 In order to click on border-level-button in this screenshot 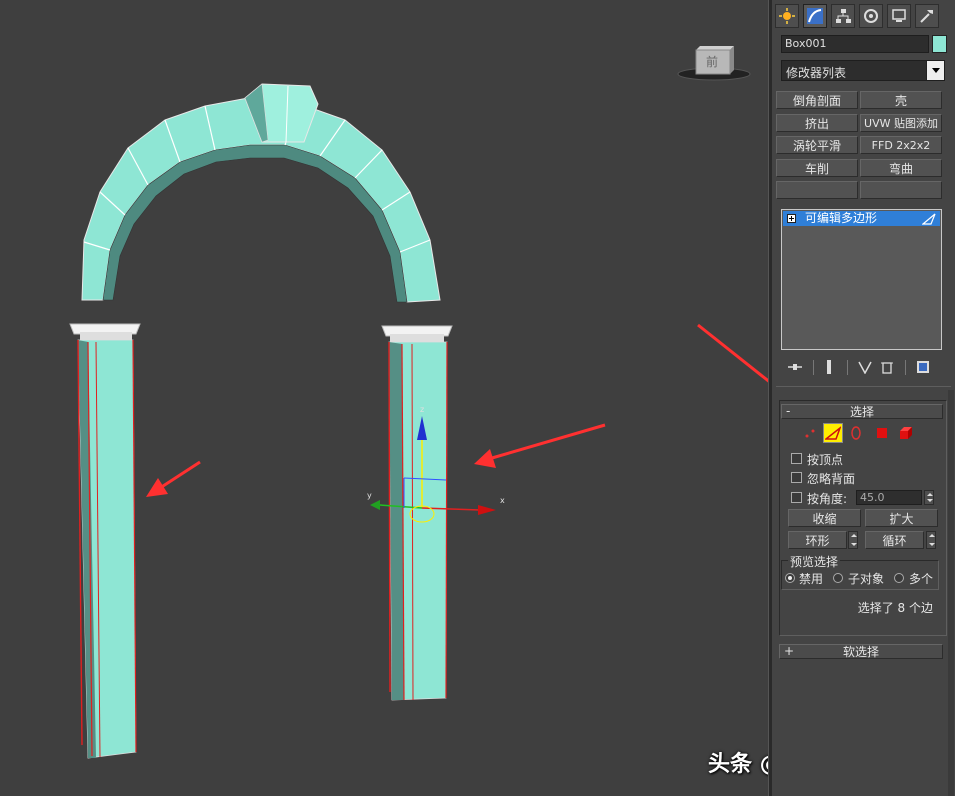, I will do `click(856, 433)`.